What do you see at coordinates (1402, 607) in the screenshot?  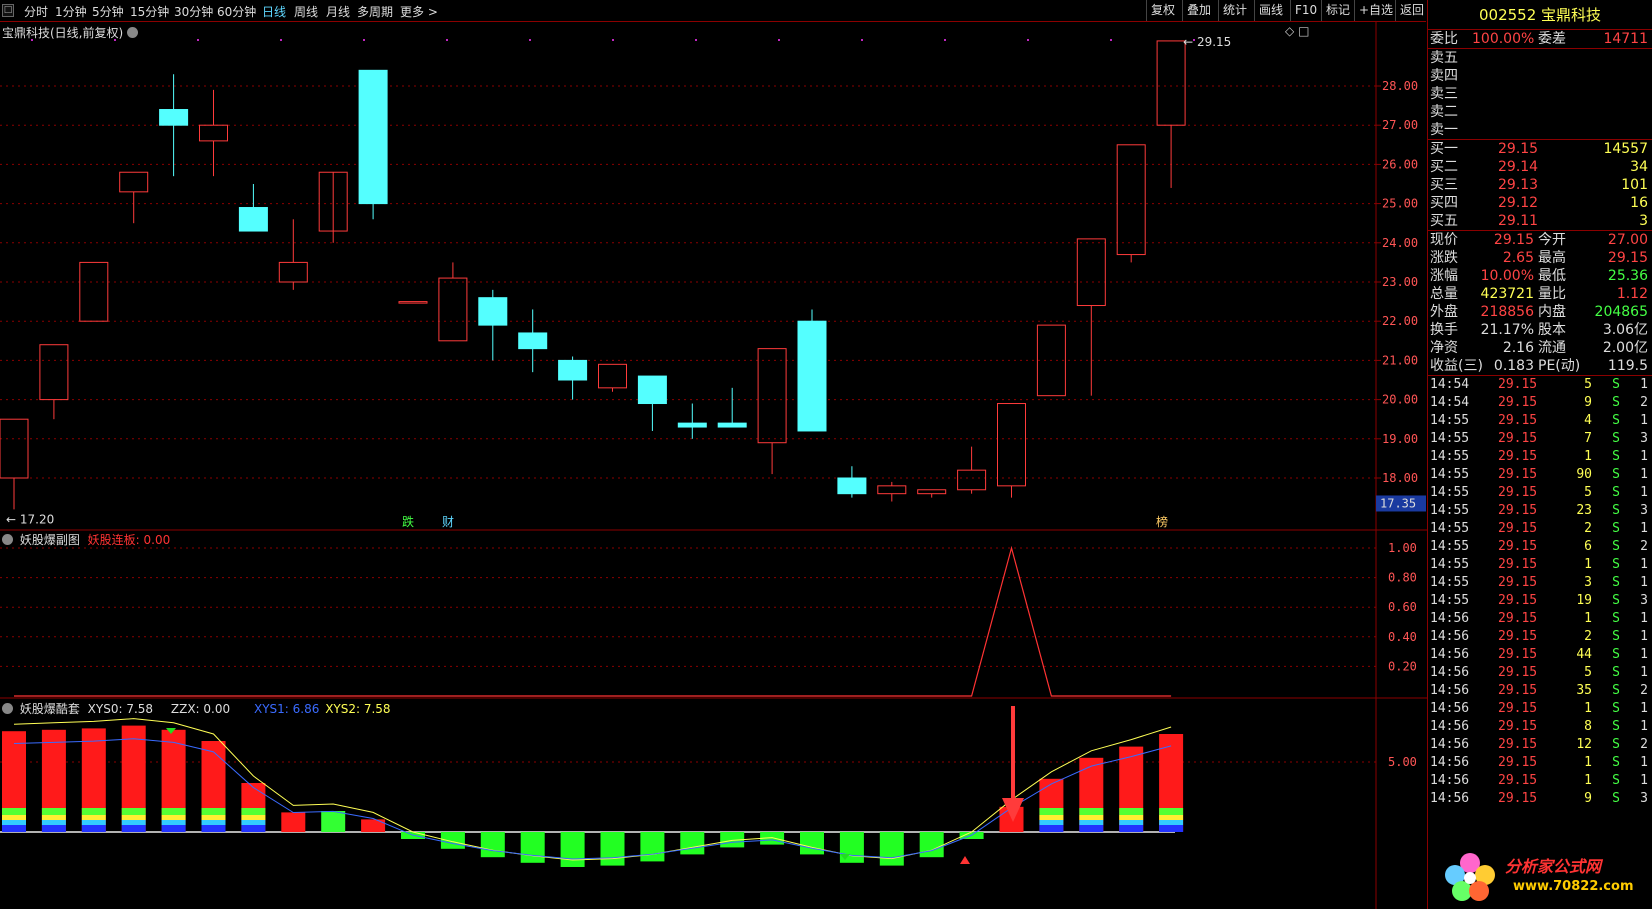 I see `sub1-tick-label: 0.60` at bounding box center [1402, 607].